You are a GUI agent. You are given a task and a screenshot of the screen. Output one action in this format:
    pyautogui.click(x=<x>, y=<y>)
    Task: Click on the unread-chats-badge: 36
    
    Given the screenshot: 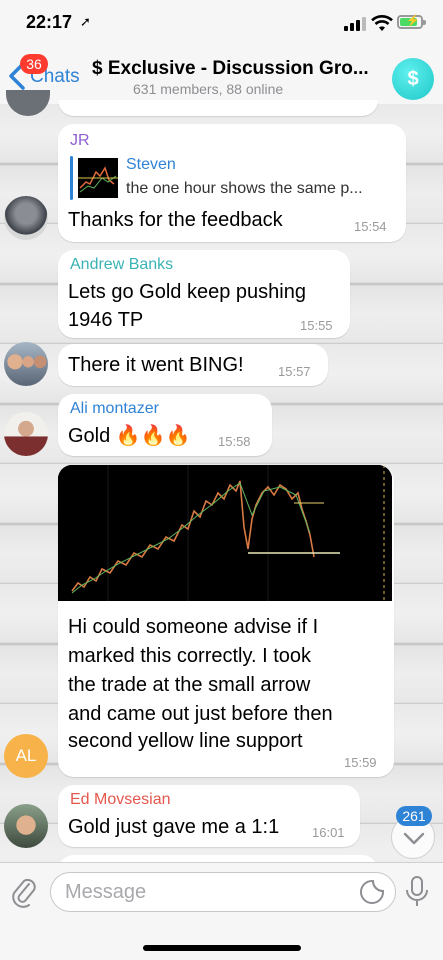 What is the action you would take?
    pyautogui.click(x=34, y=64)
    